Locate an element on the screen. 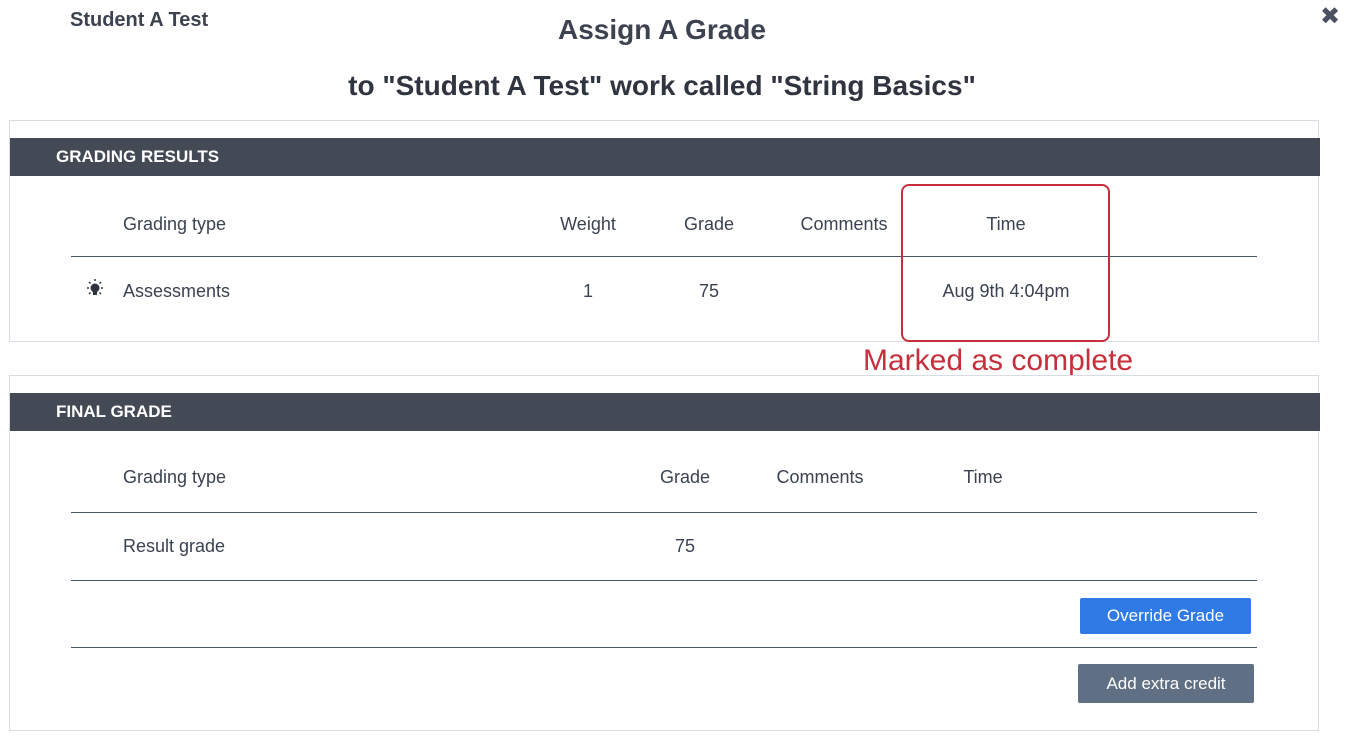 This screenshot has height=740, width=1348. override-grade-button: Override Grade is located at coordinates (1165, 616).